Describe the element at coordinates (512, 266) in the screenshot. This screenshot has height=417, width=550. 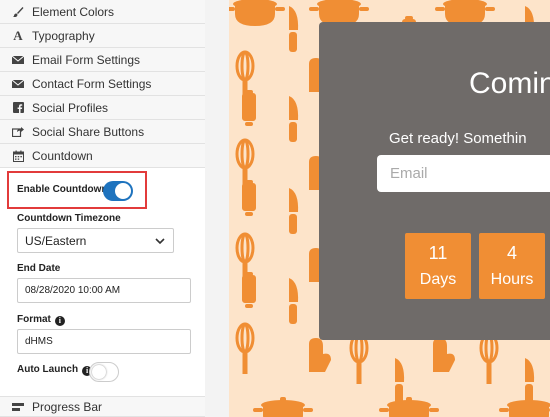
I see `countdown-tile-hours: 4 Hours` at that location.